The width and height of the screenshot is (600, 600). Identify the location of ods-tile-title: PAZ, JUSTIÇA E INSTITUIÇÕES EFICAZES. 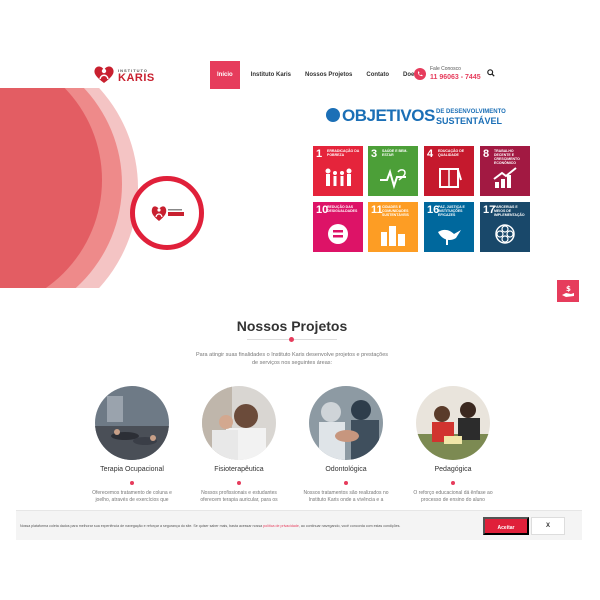
(451, 211).